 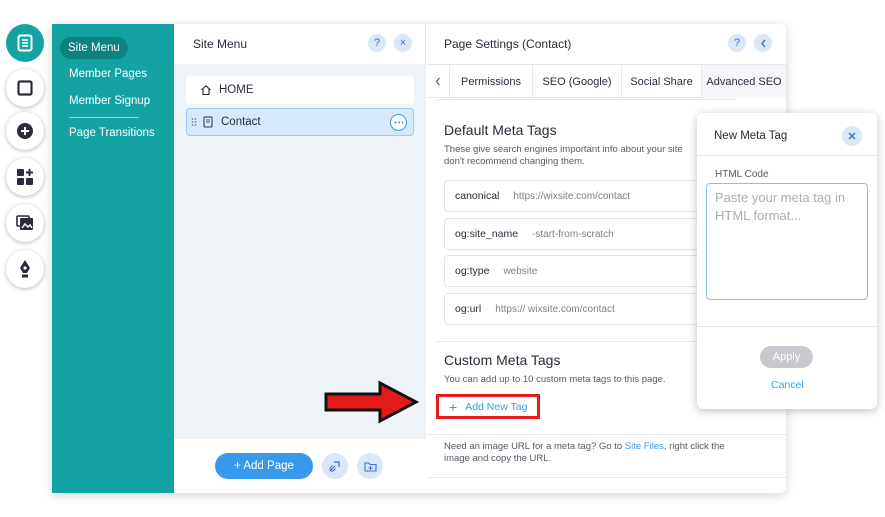 I want to click on folder-icon, so click(x=370, y=466).